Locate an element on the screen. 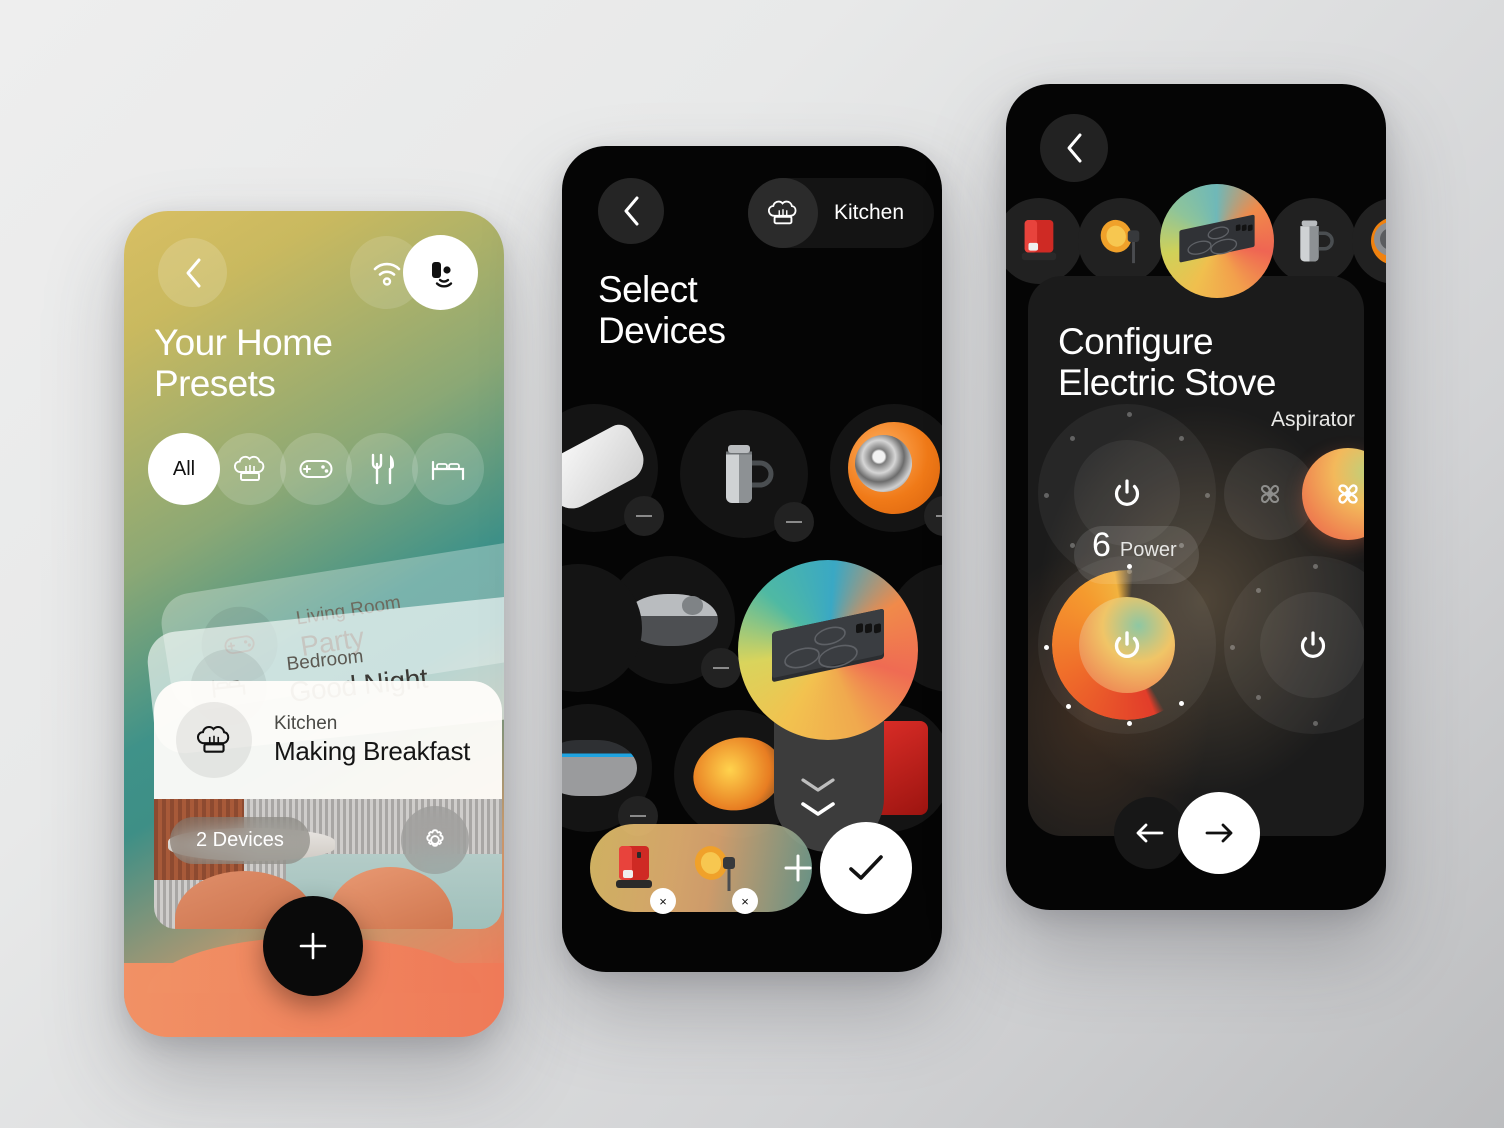 This screenshot has width=1504, height=1128. room-chip: Kitchen is located at coordinates (841, 213).